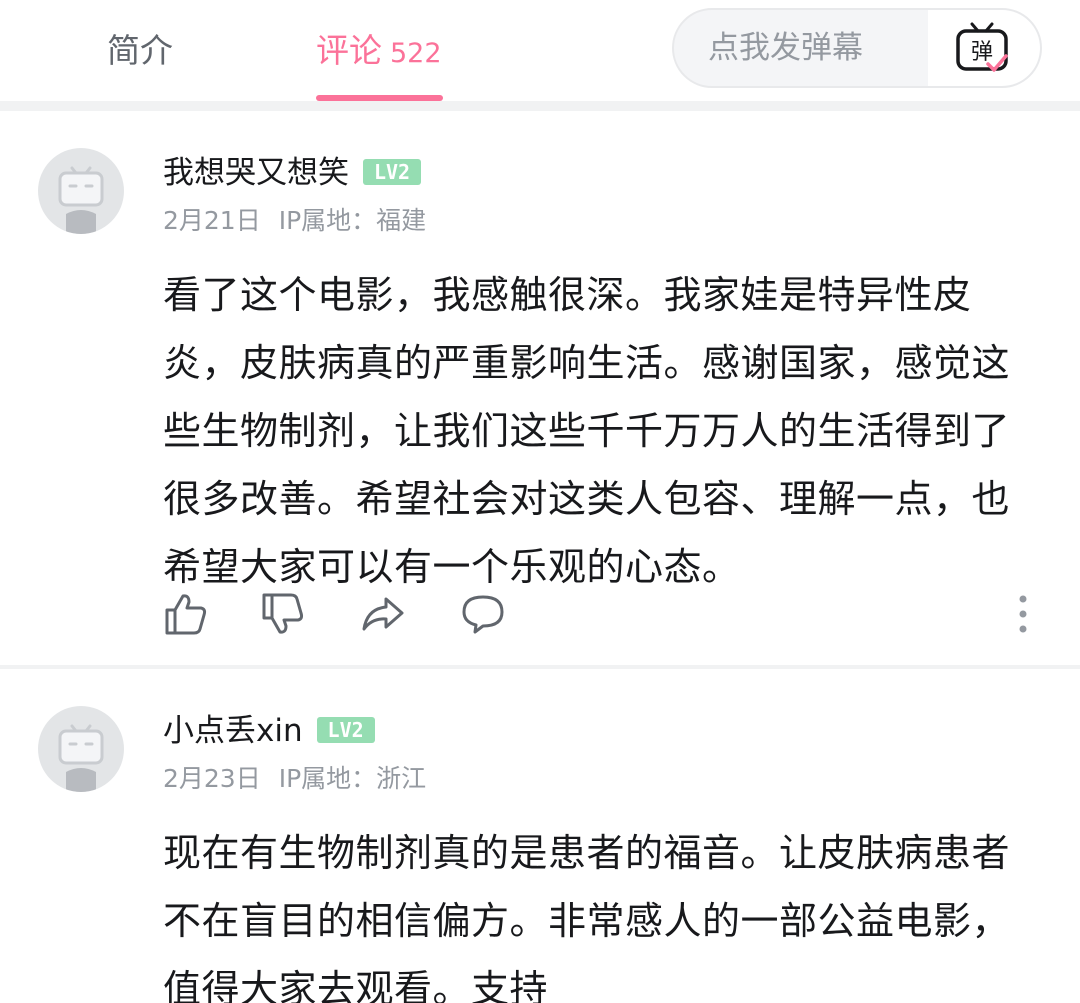 The width and height of the screenshot is (1080, 1003). I want to click on comment-date: 2月21日, so click(212, 220).